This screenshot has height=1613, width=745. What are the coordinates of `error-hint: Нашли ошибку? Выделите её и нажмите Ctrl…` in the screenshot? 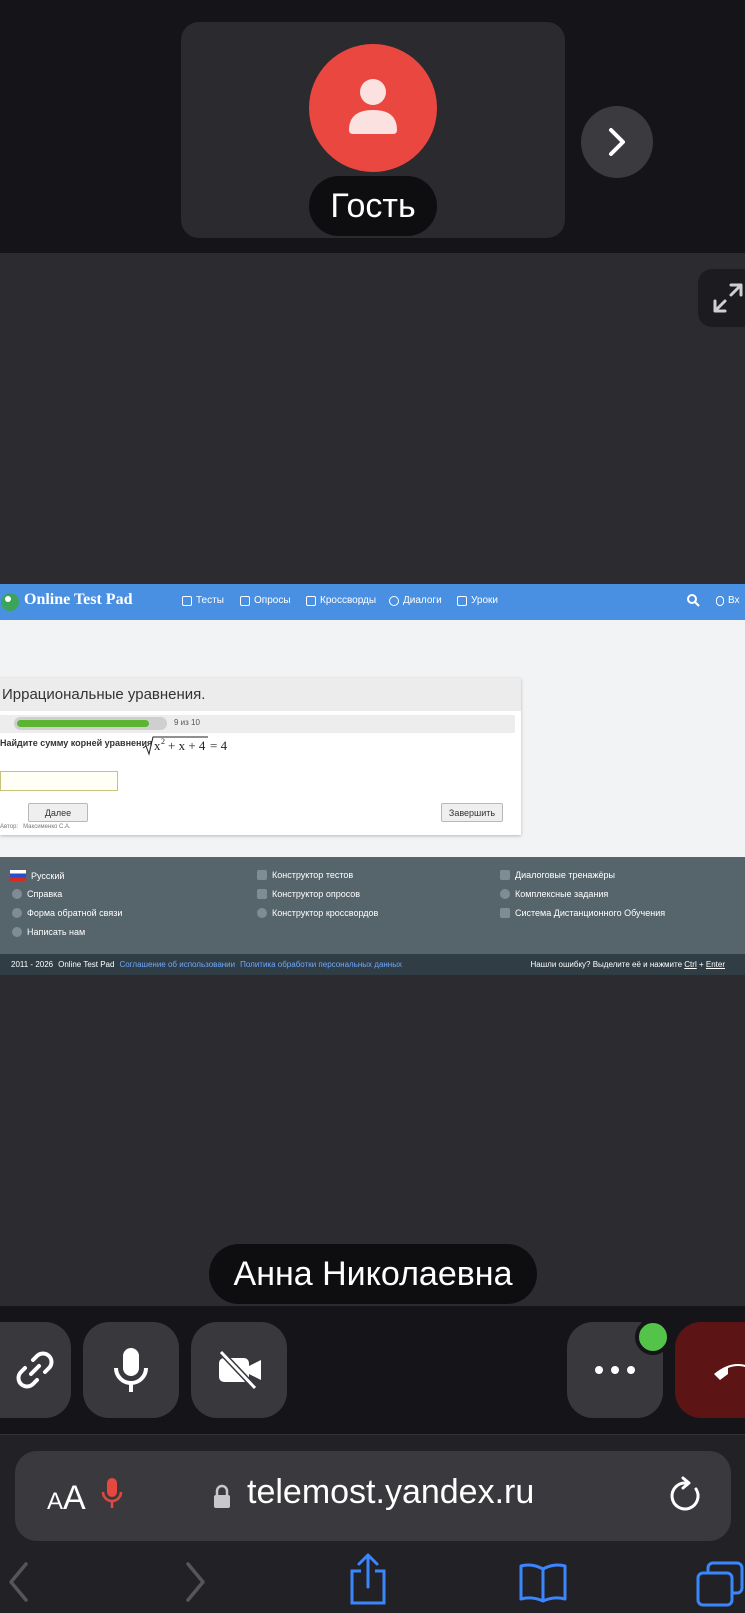 It's located at (627, 964).